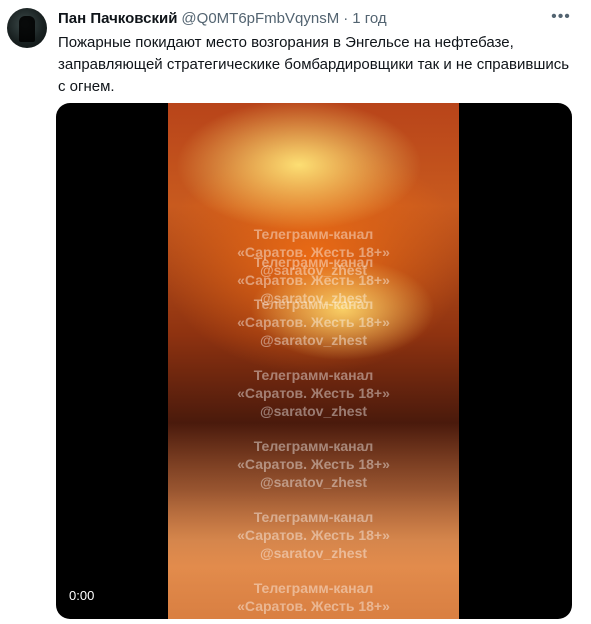 Image resolution: width=591 pixels, height=624 pixels. Describe the element at coordinates (260, 18) in the screenshot. I see `author-handle: @Q0MT6pFmbVqynsM` at that location.